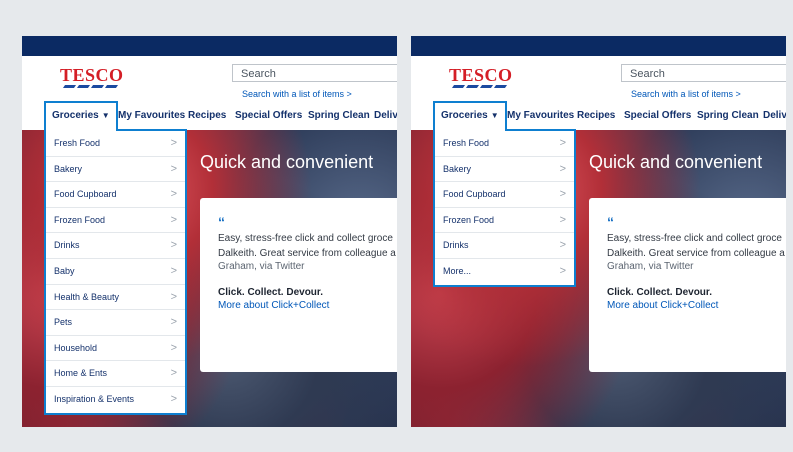 This screenshot has width=793, height=452. What do you see at coordinates (63, 322) in the screenshot?
I see `menu-item-label: Pets` at bounding box center [63, 322].